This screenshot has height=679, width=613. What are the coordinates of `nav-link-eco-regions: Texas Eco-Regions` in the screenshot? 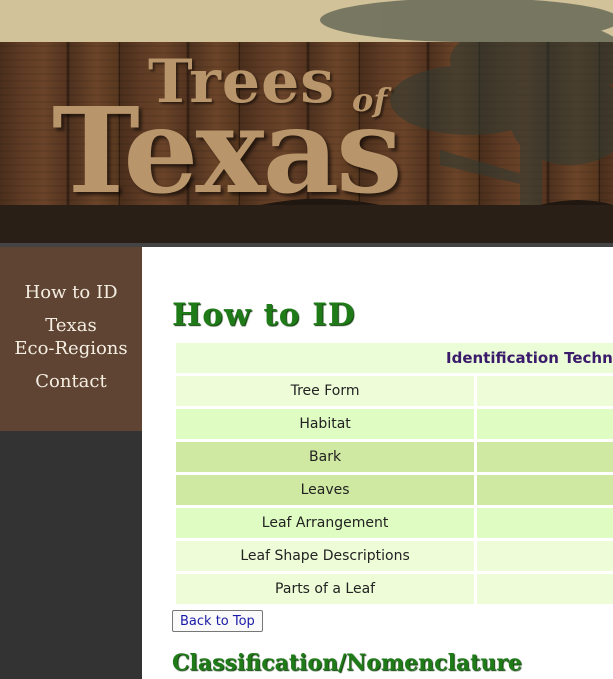 It's located at (71, 337).